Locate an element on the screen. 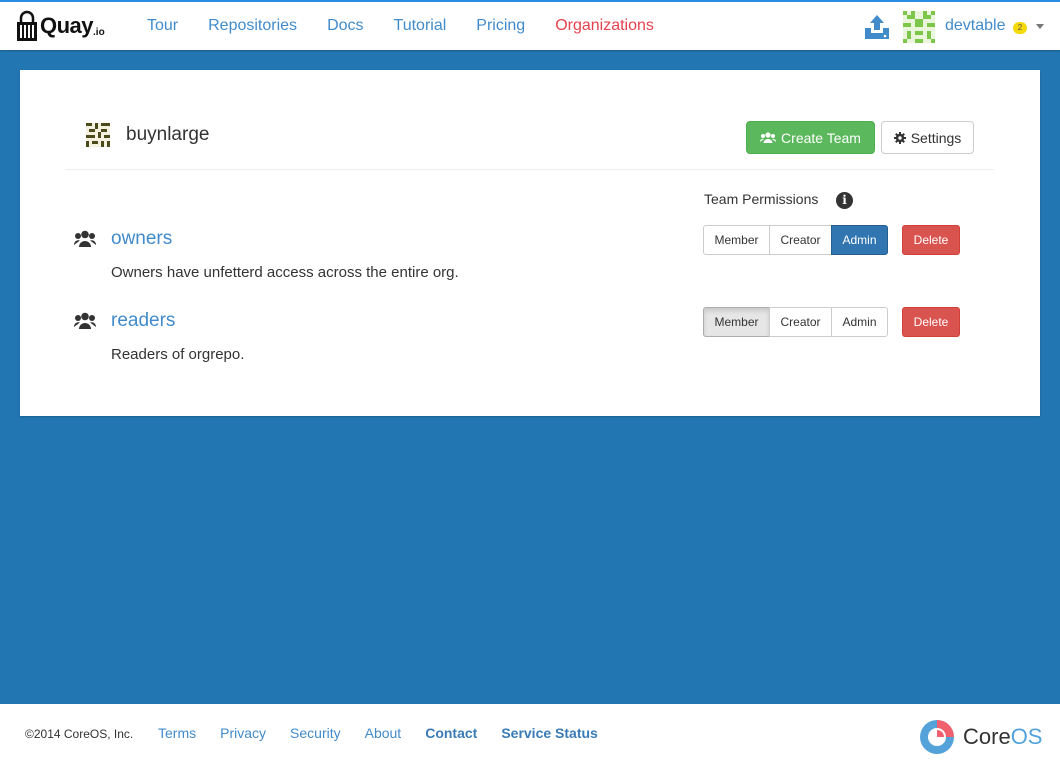 The image size is (1060, 768). org-avatar is located at coordinates (98, 135).